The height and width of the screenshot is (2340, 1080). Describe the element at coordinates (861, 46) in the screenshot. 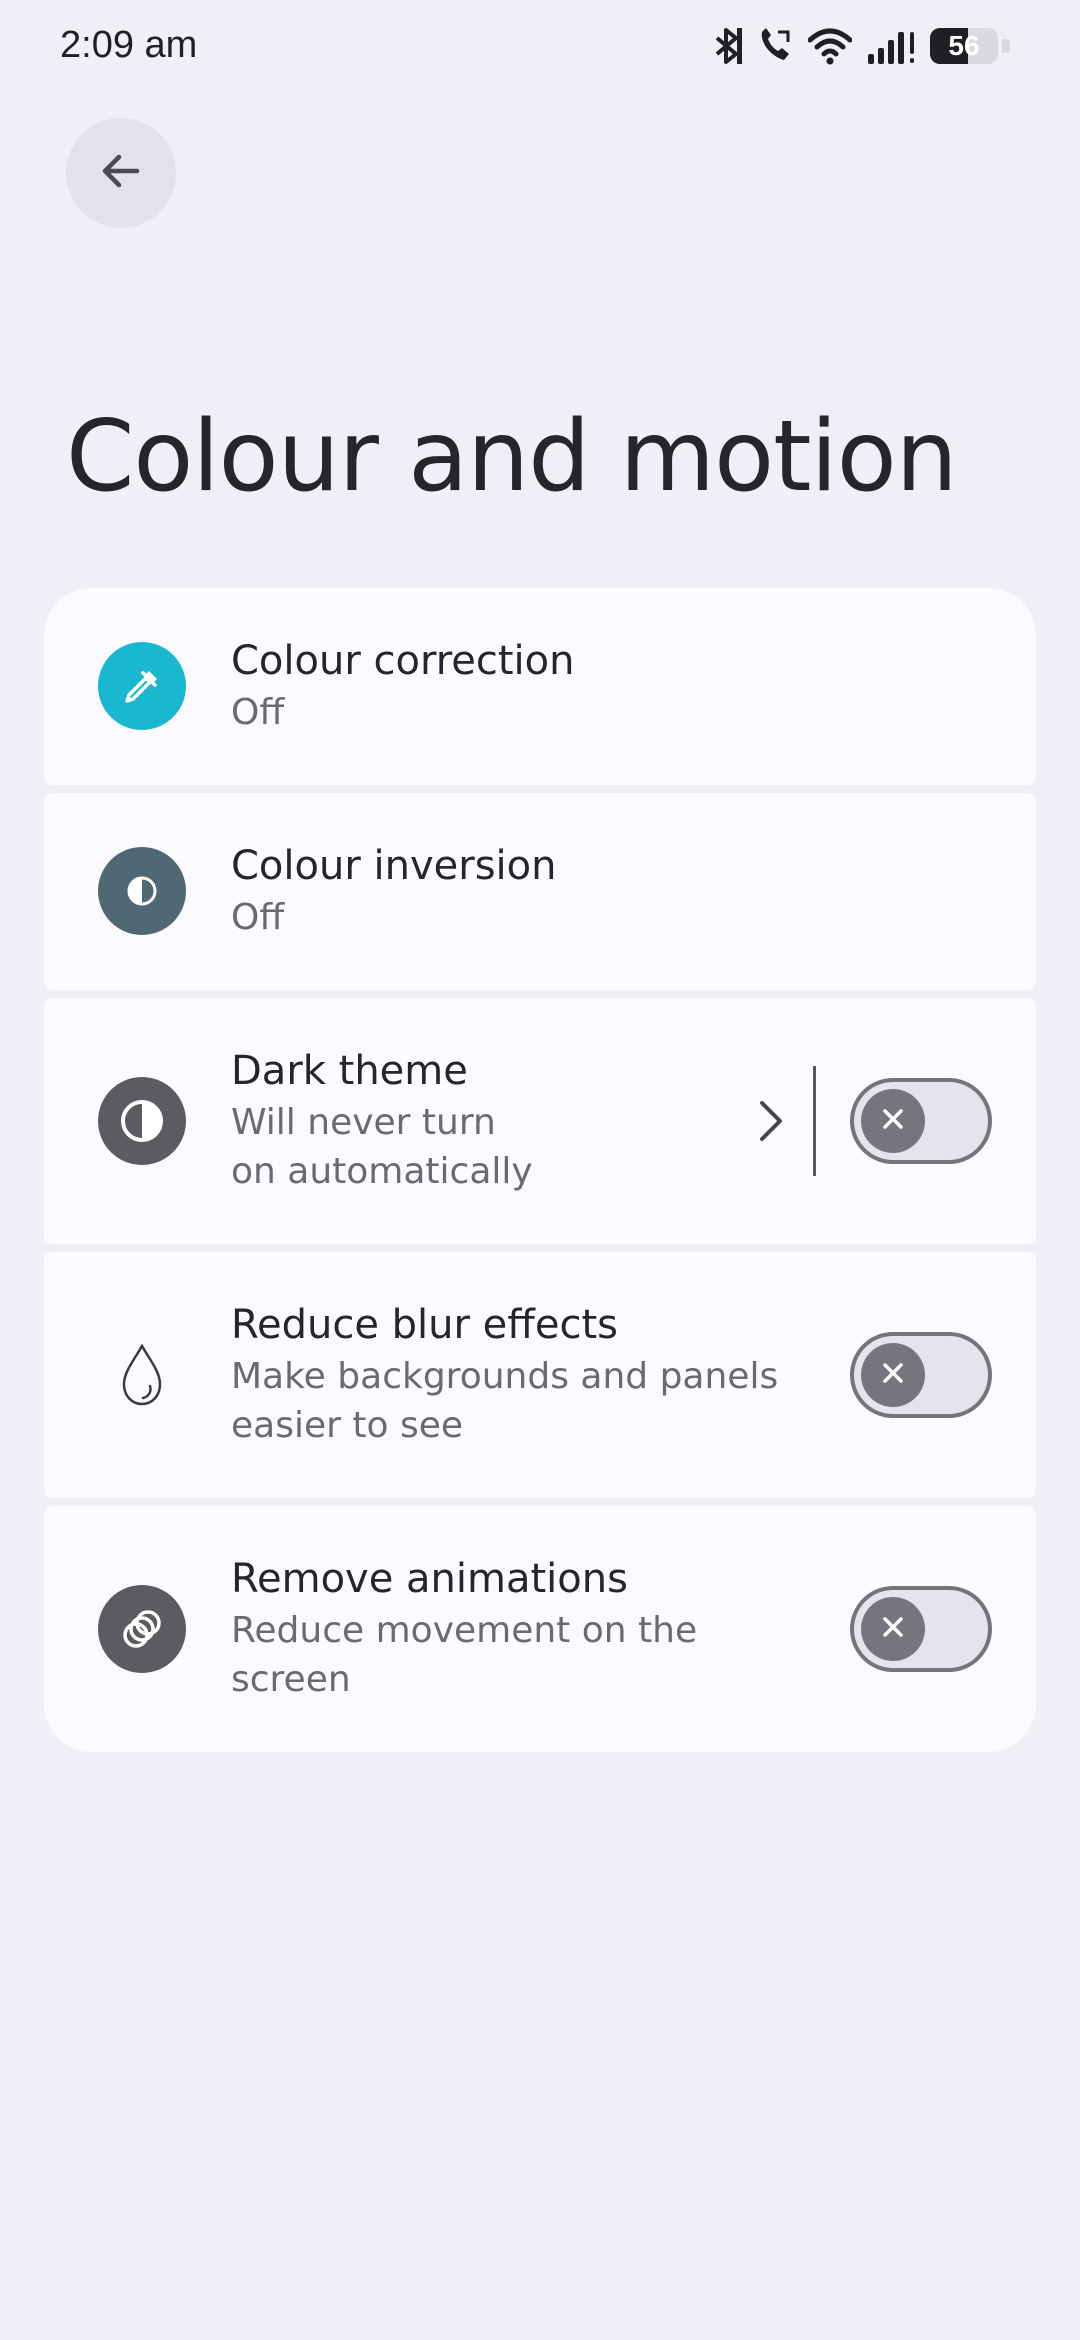

I see `status-icons: 56` at that location.